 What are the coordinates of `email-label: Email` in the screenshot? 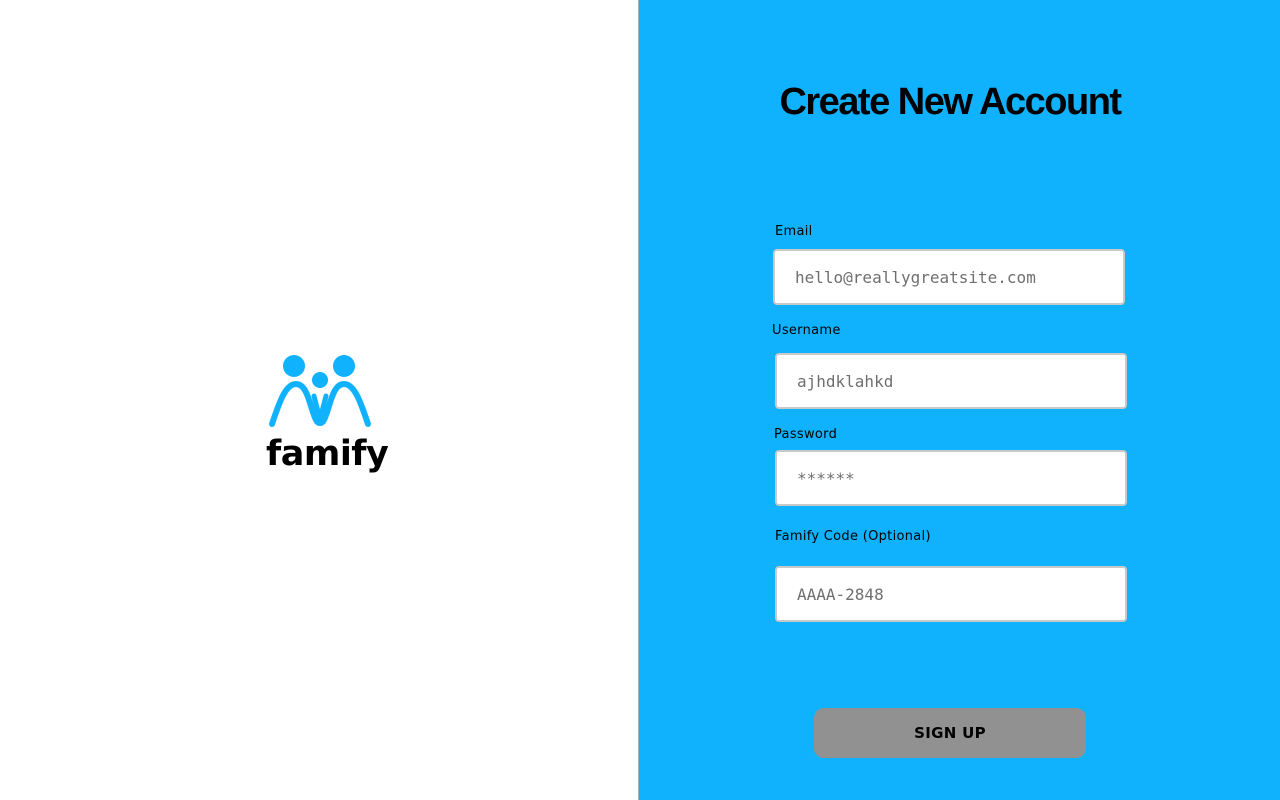 It's located at (794, 231).